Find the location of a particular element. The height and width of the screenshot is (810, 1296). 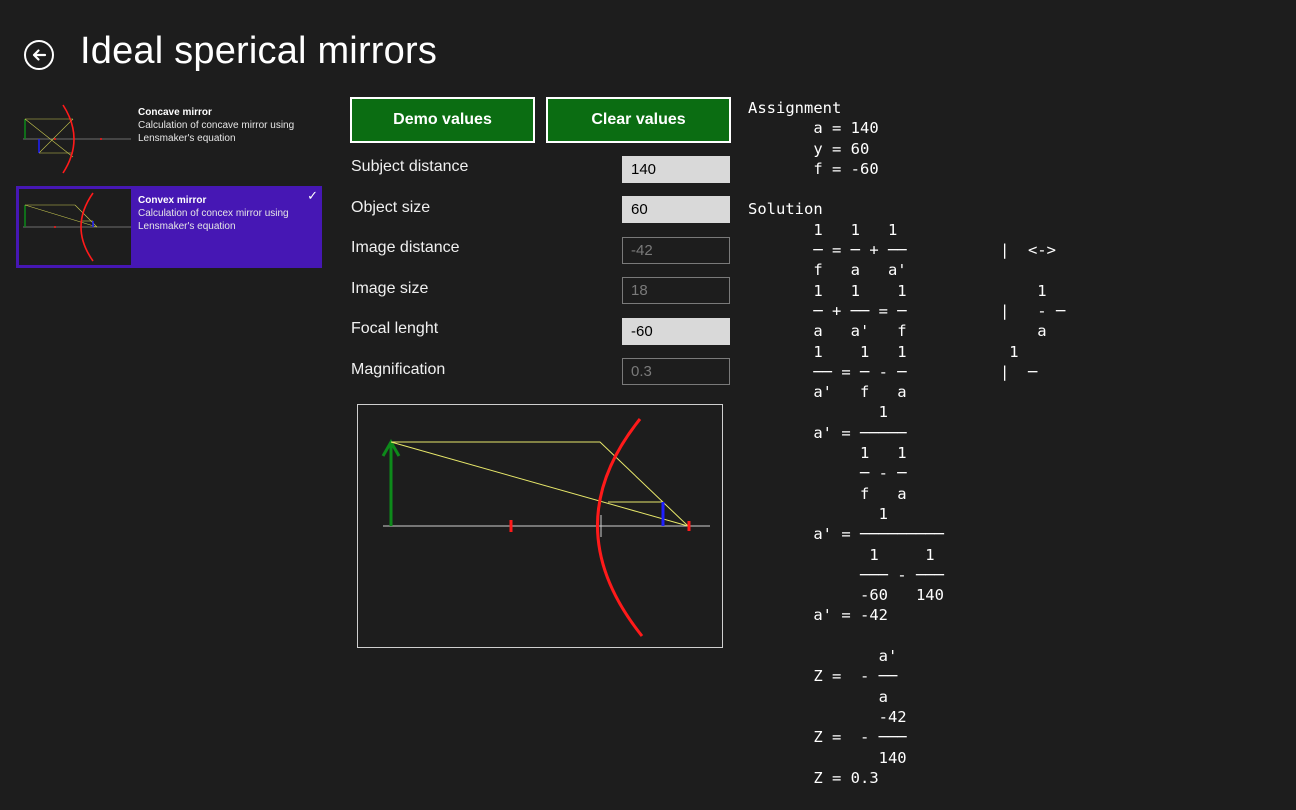

solution-line: -42 is located at coordinates (827, 716).